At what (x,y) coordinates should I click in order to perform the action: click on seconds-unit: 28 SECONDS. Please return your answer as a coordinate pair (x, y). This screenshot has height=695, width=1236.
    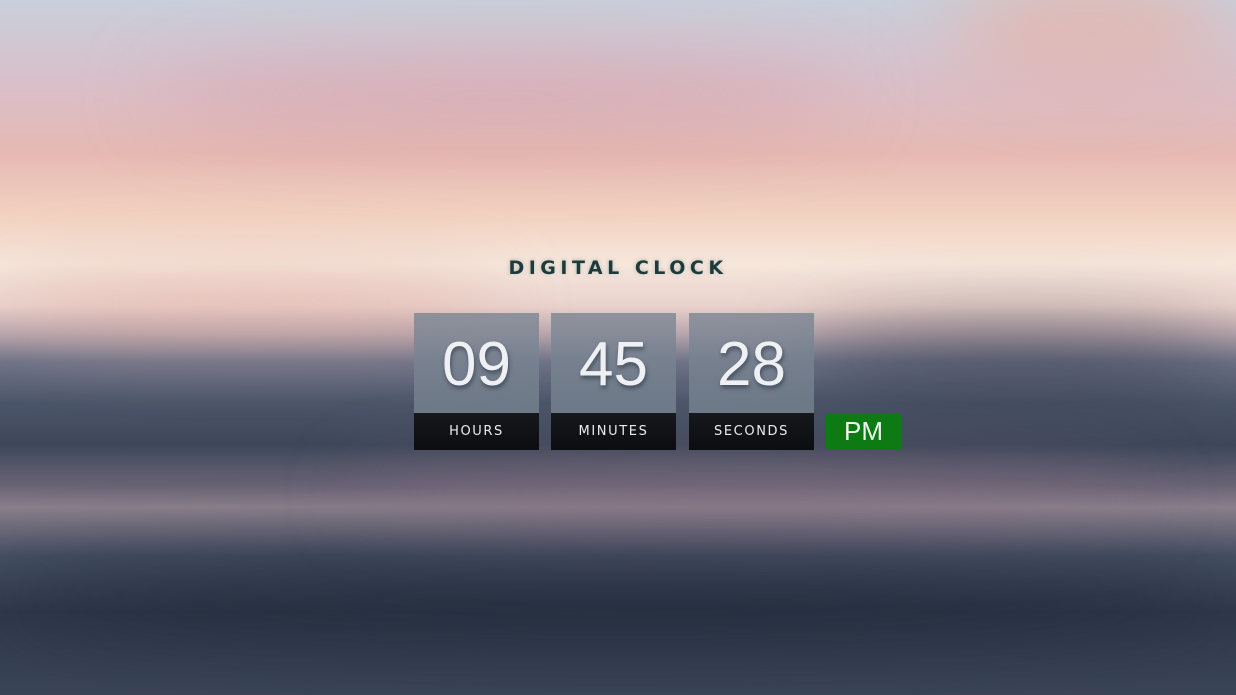
    Looking at the image, I should click on (751, 381).